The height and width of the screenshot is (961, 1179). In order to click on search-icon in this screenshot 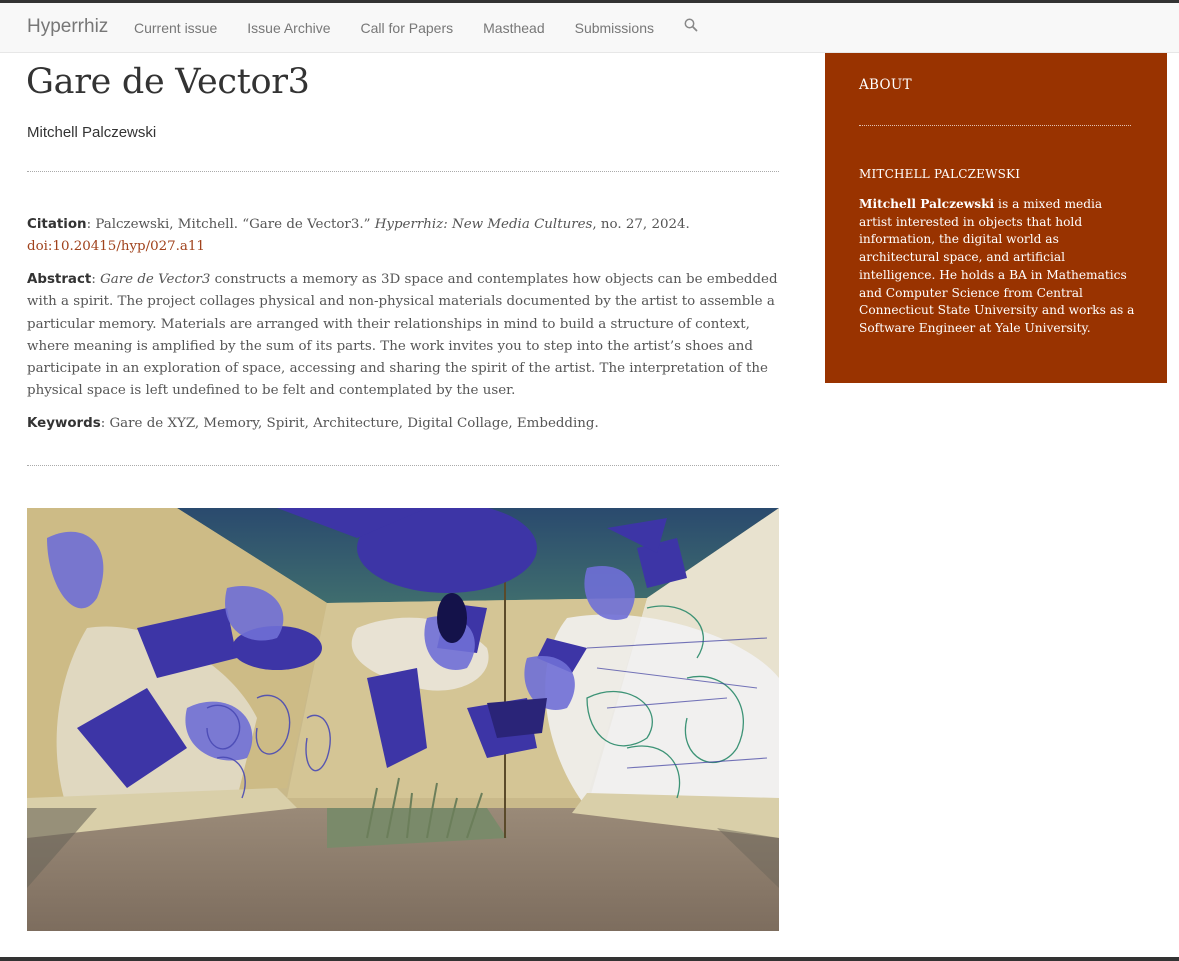, I will do `click(691, 25)`.